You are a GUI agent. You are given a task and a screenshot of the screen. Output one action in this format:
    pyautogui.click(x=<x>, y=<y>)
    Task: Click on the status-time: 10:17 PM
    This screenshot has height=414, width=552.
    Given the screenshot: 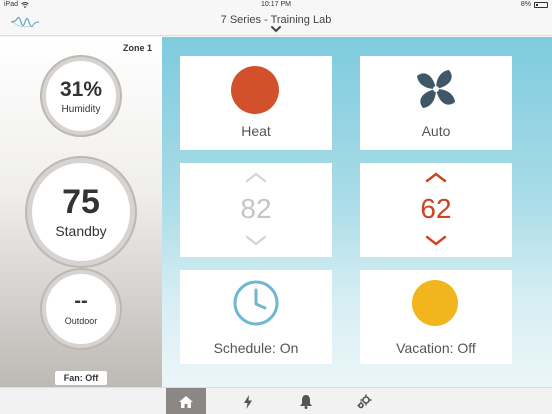 What is the action you would take?
    pyautogui.click(x=276, y=4)
    